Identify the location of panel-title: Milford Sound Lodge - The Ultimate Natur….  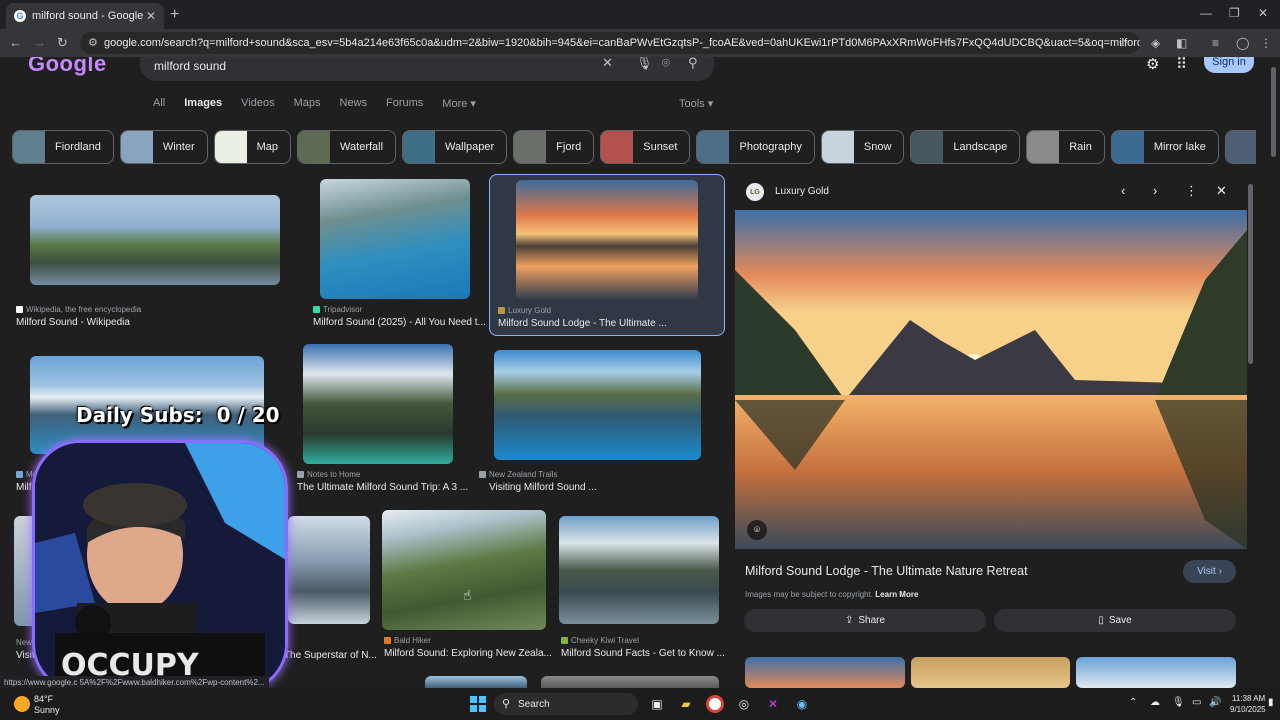
(886, 571).